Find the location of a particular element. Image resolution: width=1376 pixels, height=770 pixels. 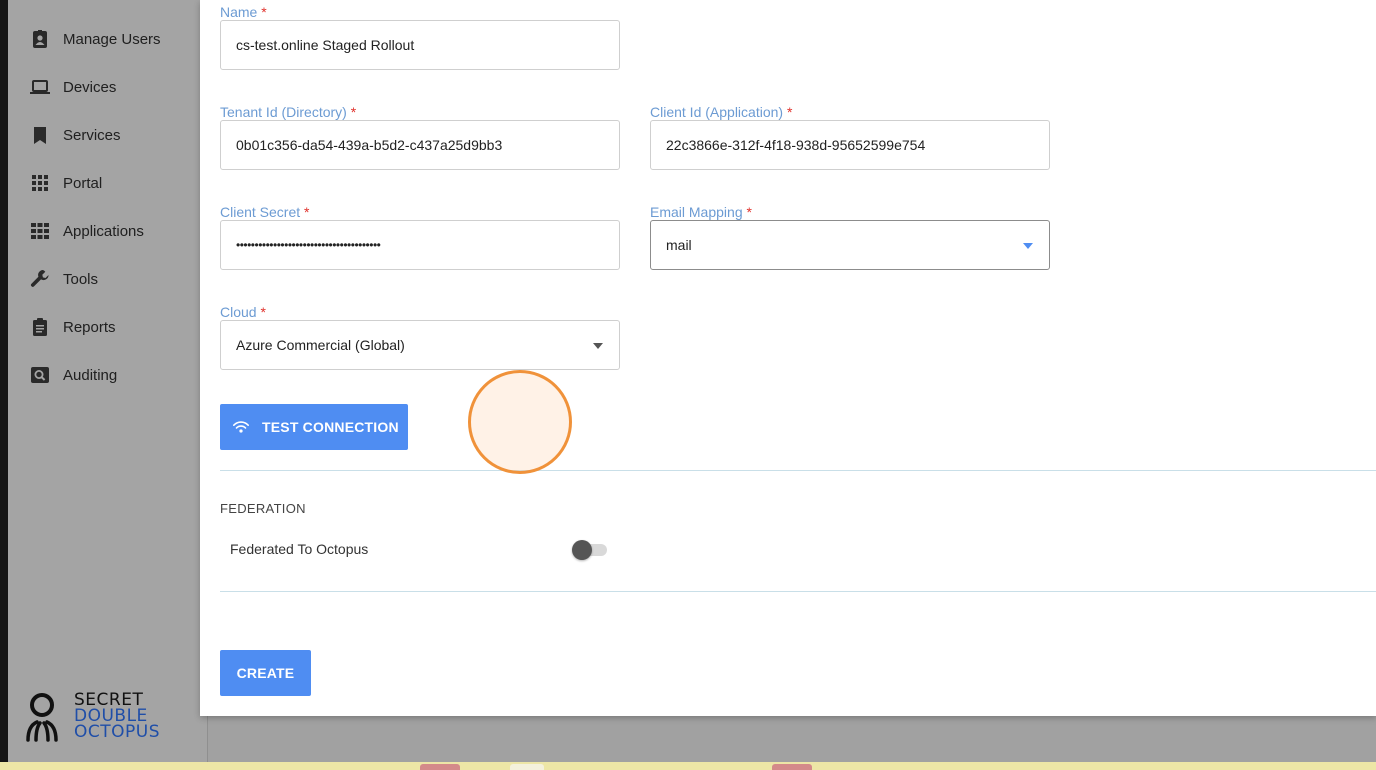

wifi-icon is located at coordinates (241, 427).